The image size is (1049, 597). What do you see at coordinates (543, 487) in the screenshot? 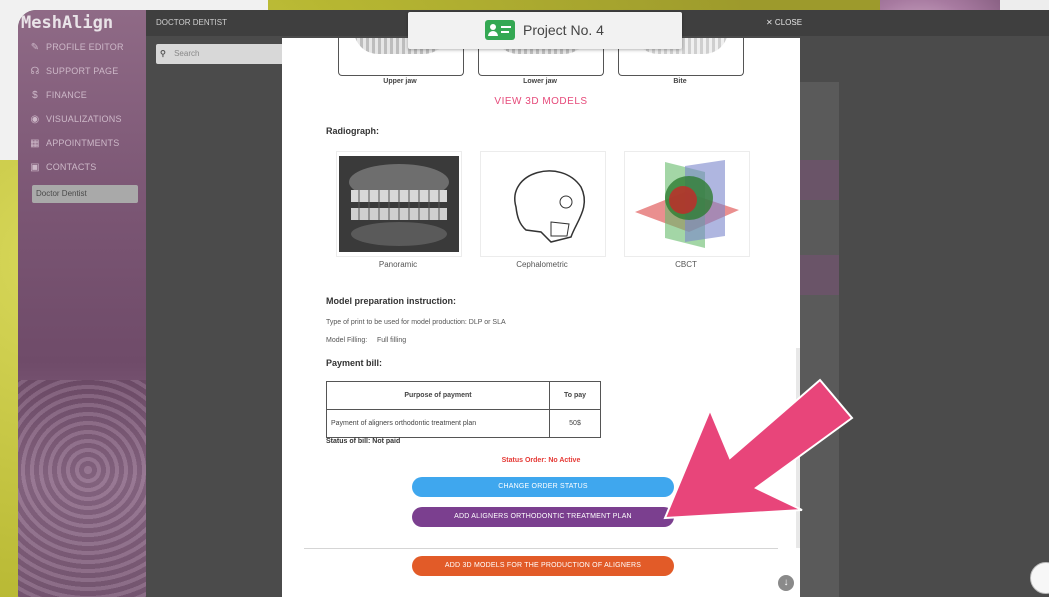
I see `change-order-status-button: CHANGE ORDER STATUS` at bounding box center [543, 487].